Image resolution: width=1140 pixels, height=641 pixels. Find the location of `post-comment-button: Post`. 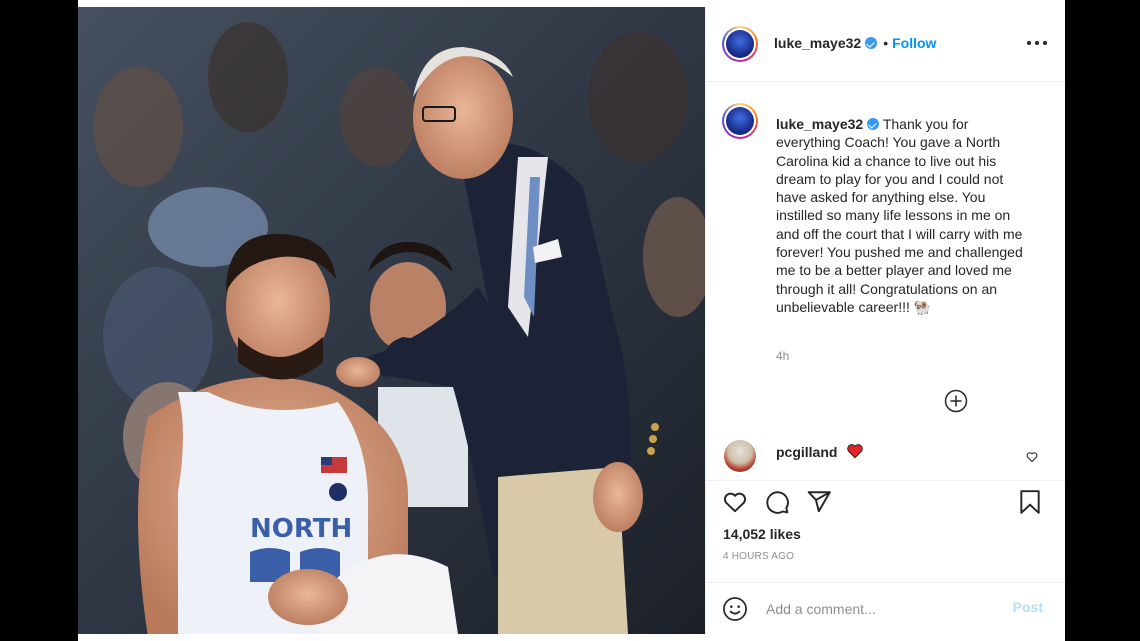

post-comment-button: Post is located at coordinates (1028, 607).